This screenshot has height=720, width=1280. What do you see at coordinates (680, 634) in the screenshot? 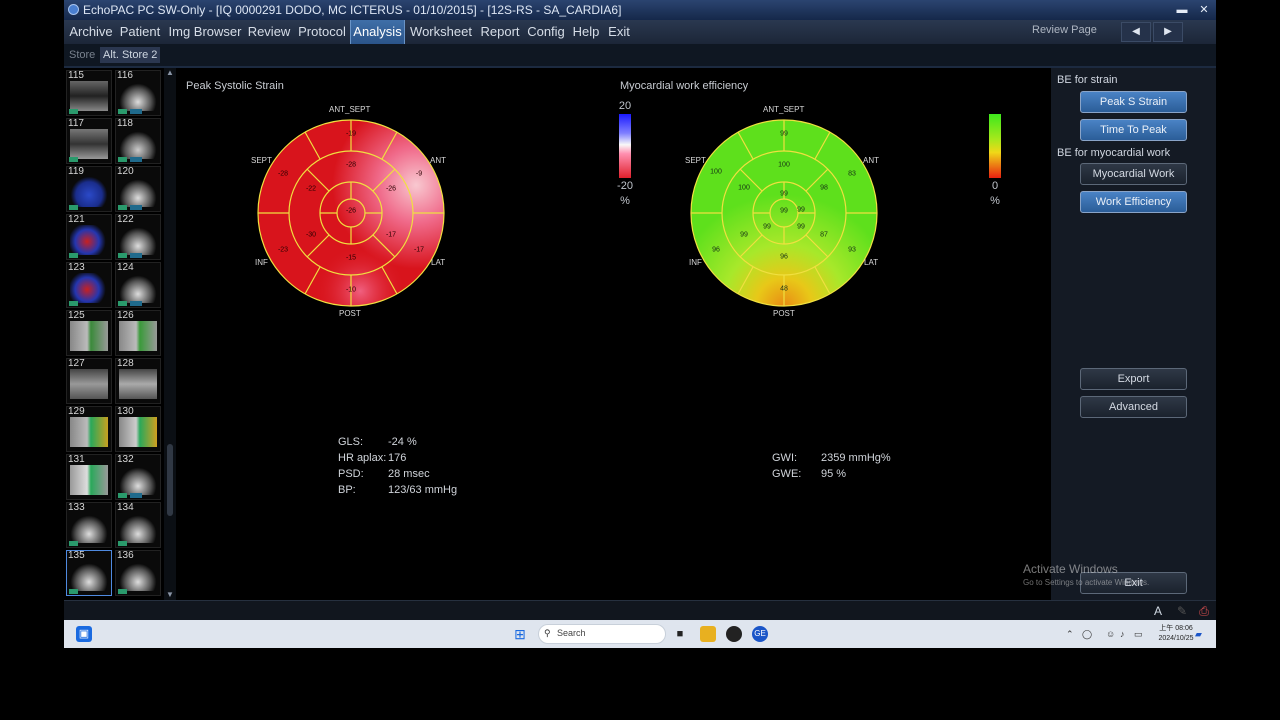
I see `task-view-icon: ■` at bounding box center [680, 634].